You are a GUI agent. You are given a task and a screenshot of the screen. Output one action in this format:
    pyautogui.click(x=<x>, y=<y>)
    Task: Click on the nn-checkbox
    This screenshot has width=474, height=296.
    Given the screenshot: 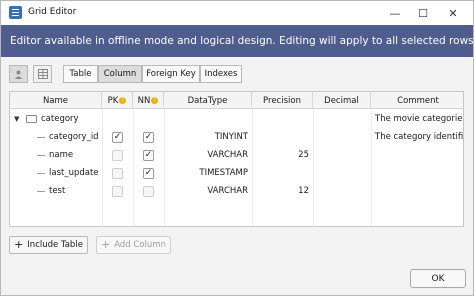 What is the action you would take?
    pyautogui.click(x=148, y=191)
    